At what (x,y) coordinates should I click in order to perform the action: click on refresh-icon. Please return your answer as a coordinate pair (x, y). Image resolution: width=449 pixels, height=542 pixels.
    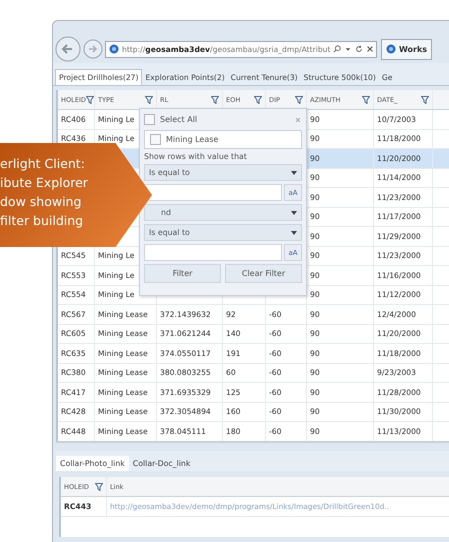
    Looking at the image, I should click on (359, 49).